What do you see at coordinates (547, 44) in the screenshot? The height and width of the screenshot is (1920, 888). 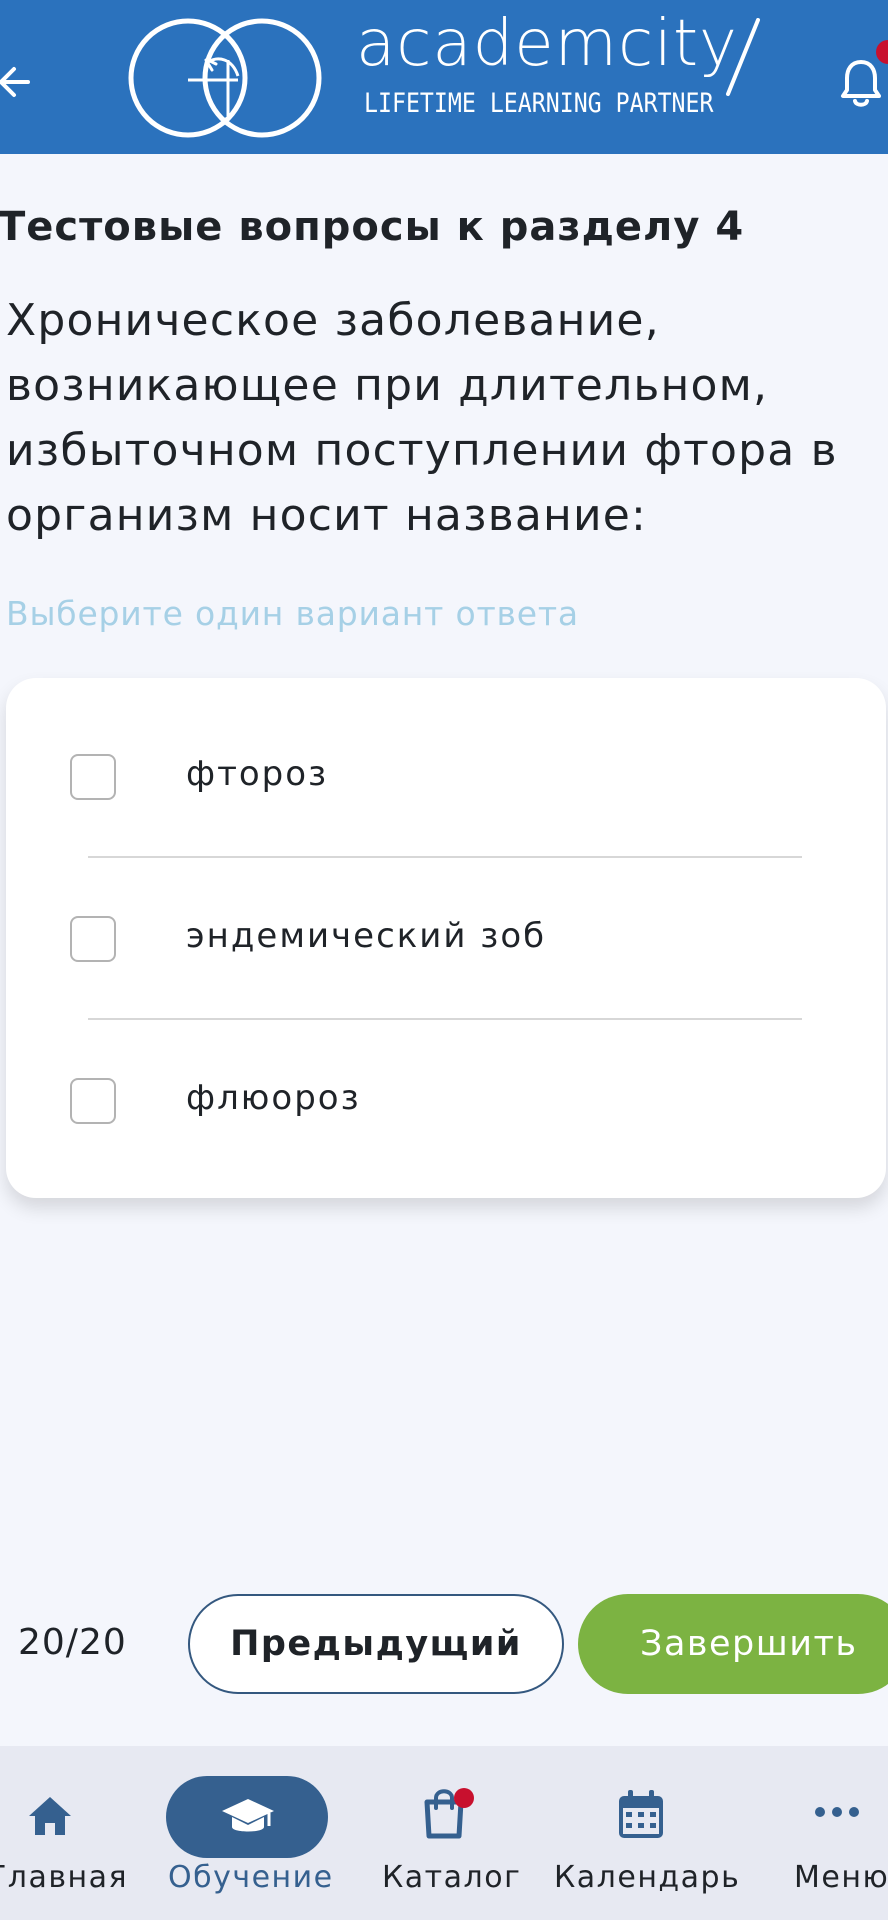 I see `brand-name: academcity` at bounding box center [547, 44].